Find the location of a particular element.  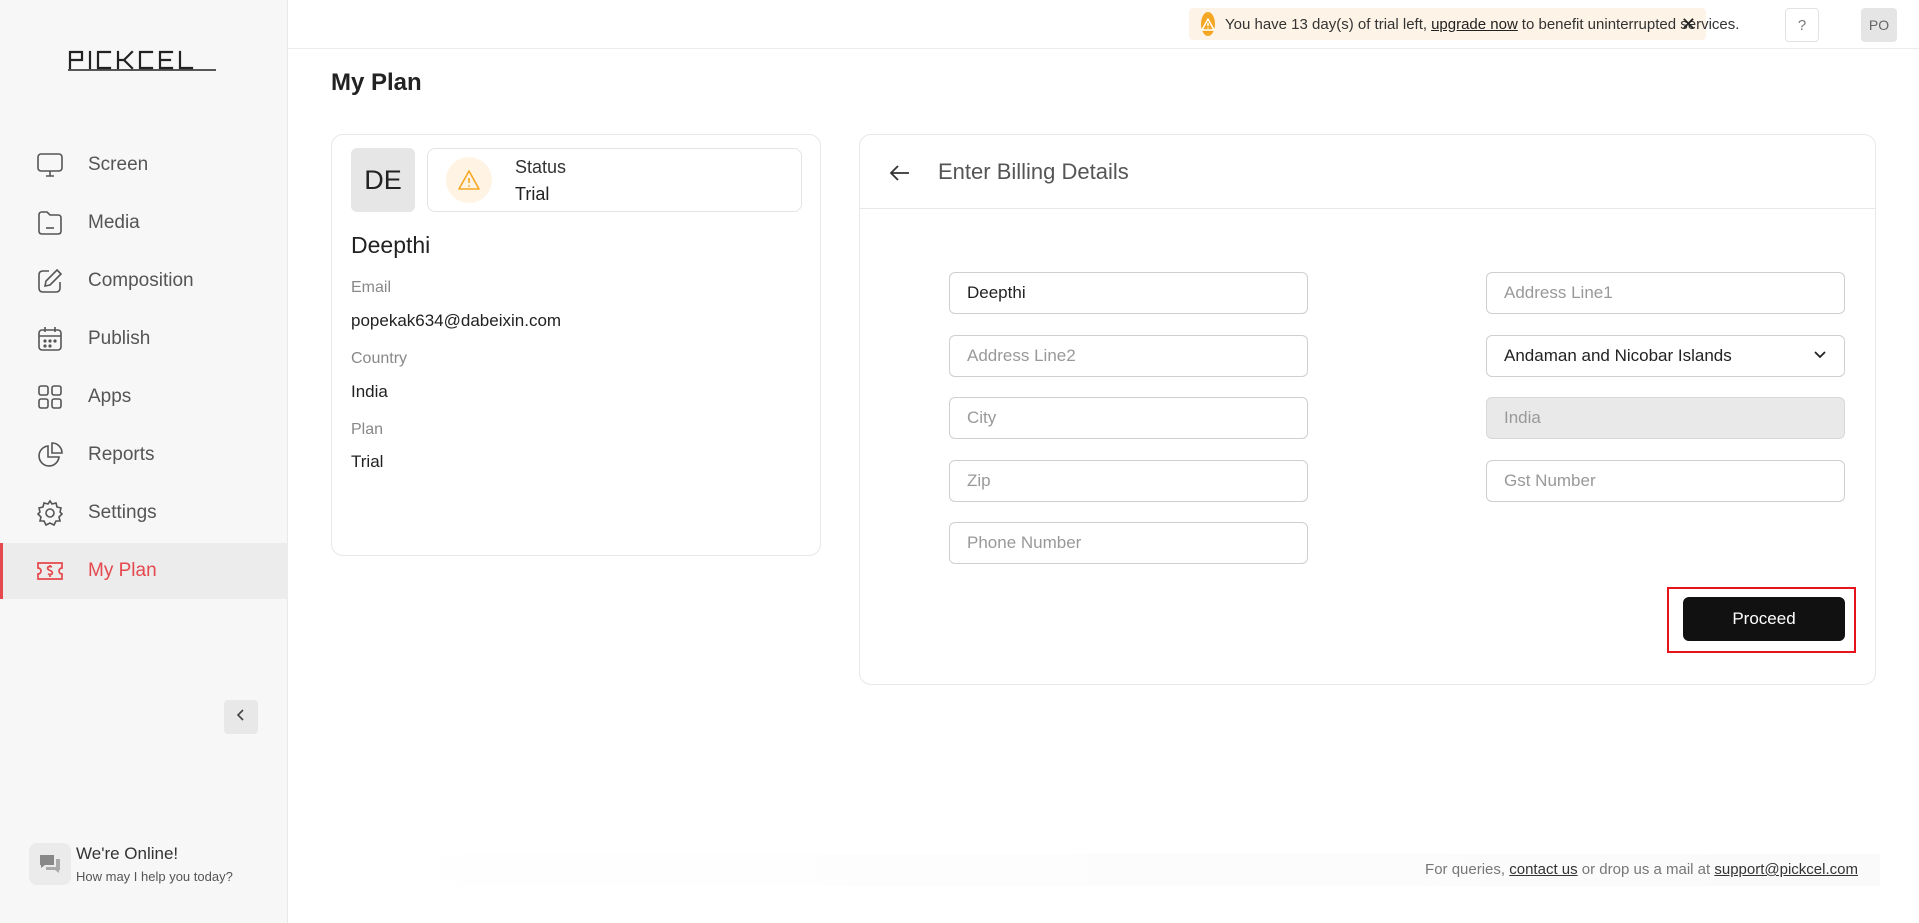

page-title: My Plan is located at coordinates (376, 82).